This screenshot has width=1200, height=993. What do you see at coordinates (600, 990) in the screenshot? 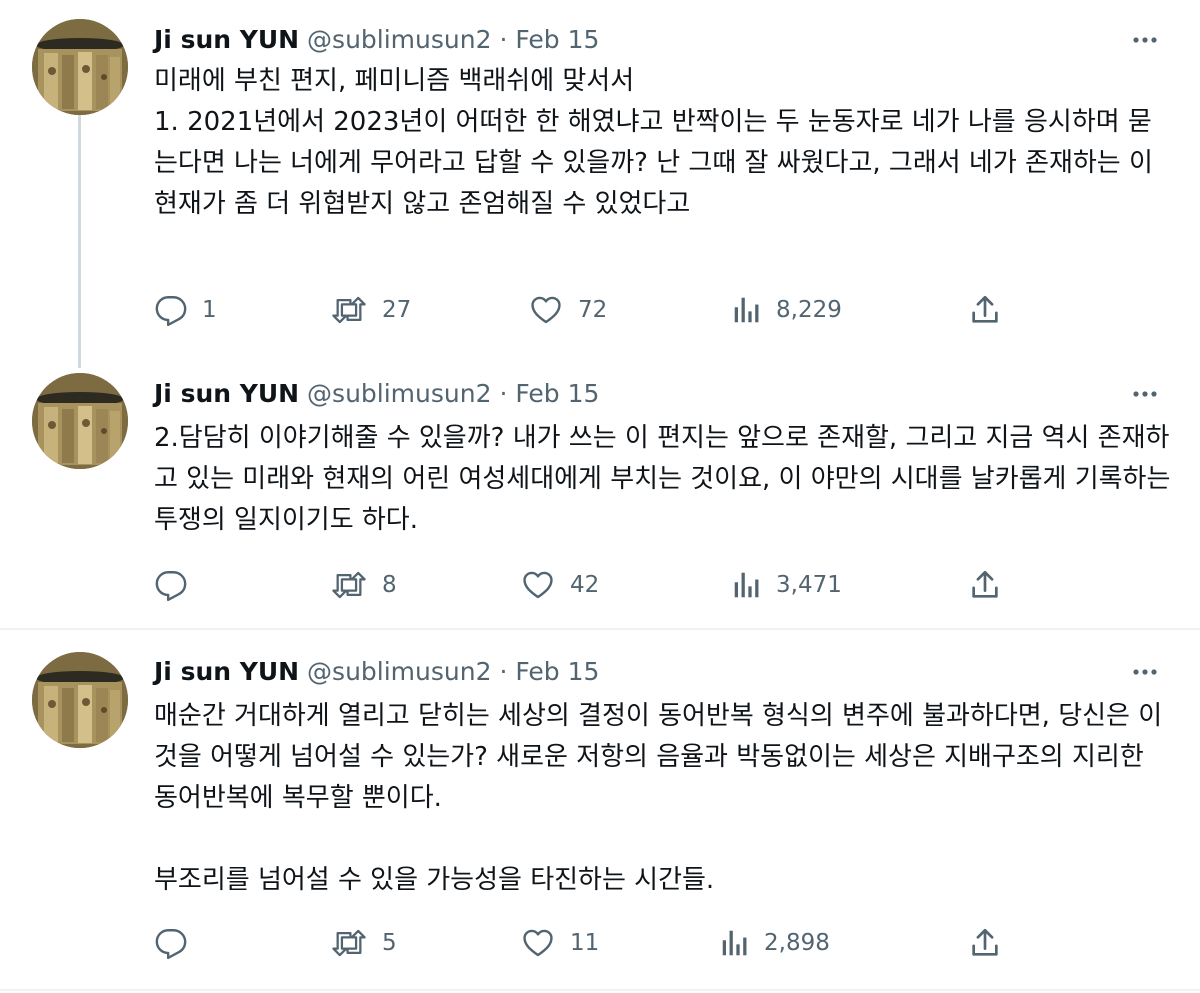
I see `tweet-divider` at bounding box center [600, 990].